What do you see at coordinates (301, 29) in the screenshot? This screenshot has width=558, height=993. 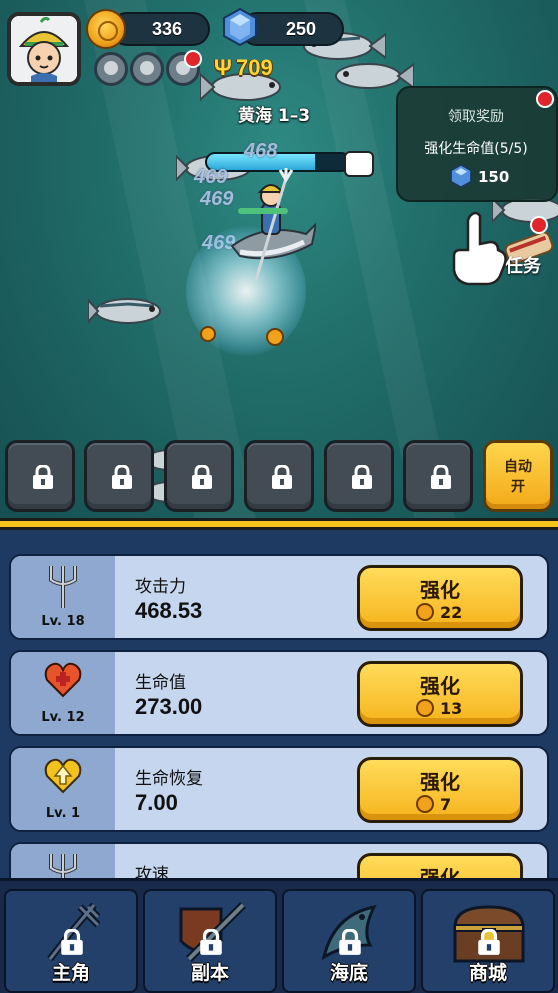 I see `gem-value: 250` at bounding box center [301, 29].